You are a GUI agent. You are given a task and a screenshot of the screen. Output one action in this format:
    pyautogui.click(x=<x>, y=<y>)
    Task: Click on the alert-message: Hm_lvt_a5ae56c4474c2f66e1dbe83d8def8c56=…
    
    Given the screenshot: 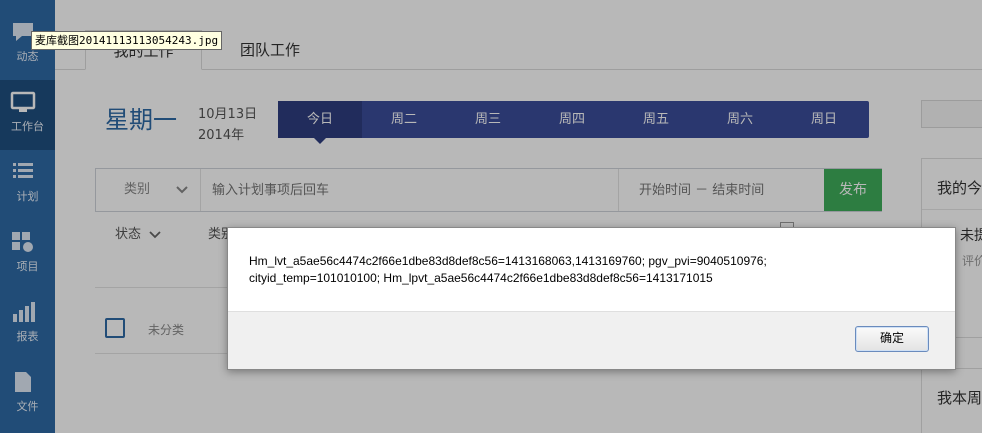 What is the action you would take?
    pyautogui.click(x=508, y=269)
    